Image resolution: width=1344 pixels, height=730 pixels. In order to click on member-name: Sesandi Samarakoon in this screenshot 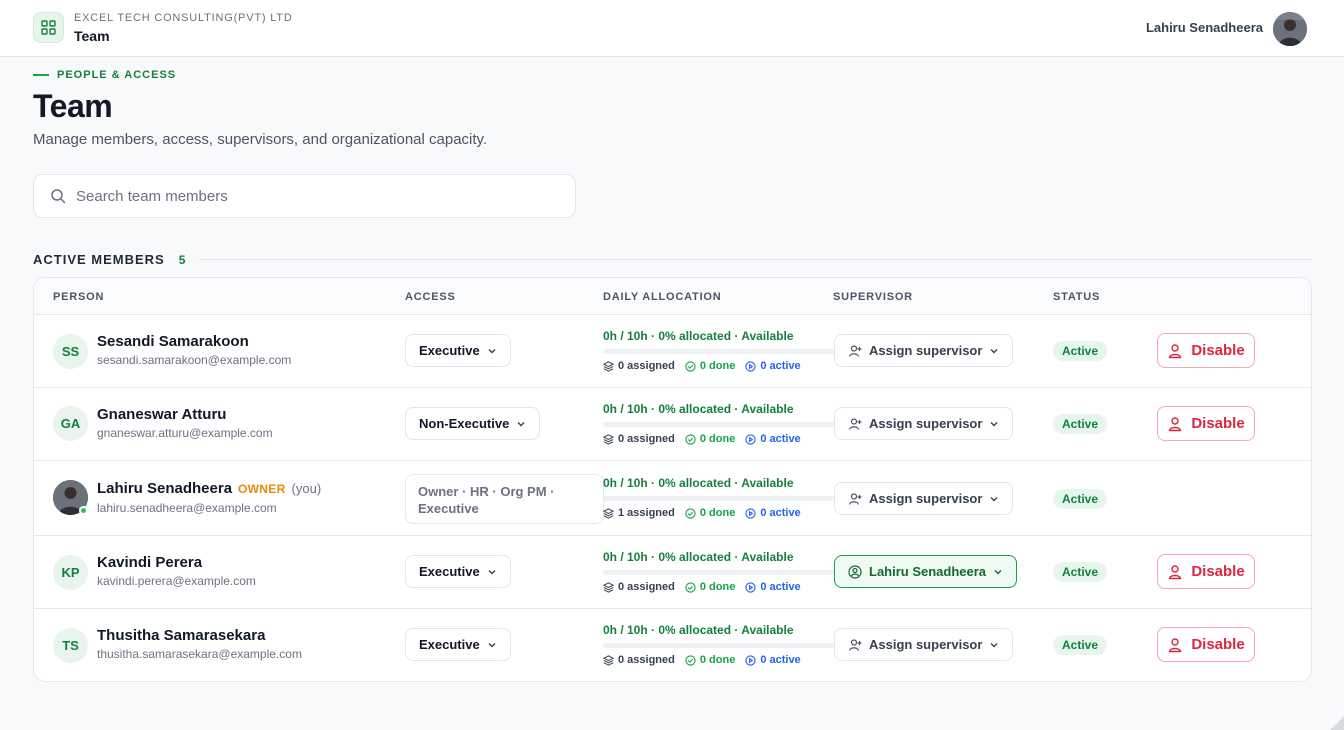, I will do `click(173, 341)`.